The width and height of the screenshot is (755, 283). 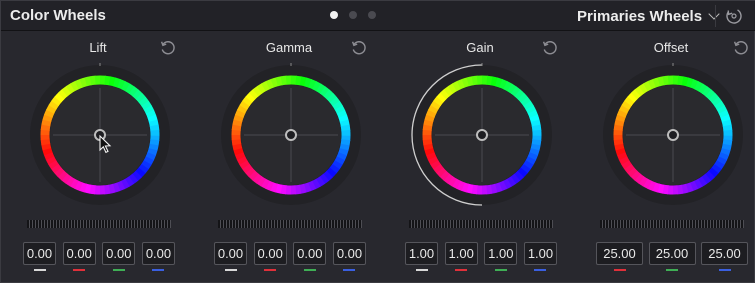 I want to click on value-field-red: 1.00, so click(x=461, y=256).